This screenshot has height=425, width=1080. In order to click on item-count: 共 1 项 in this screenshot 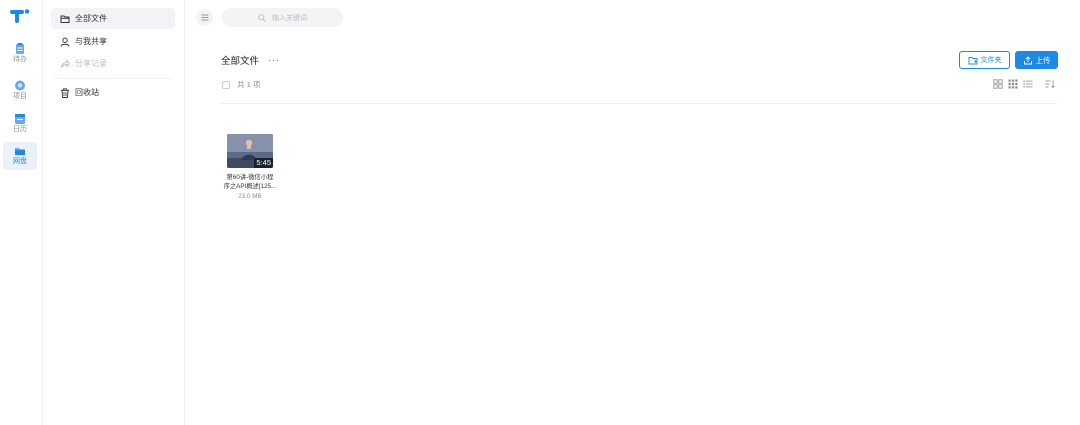, I will do `click(249, 84)`.